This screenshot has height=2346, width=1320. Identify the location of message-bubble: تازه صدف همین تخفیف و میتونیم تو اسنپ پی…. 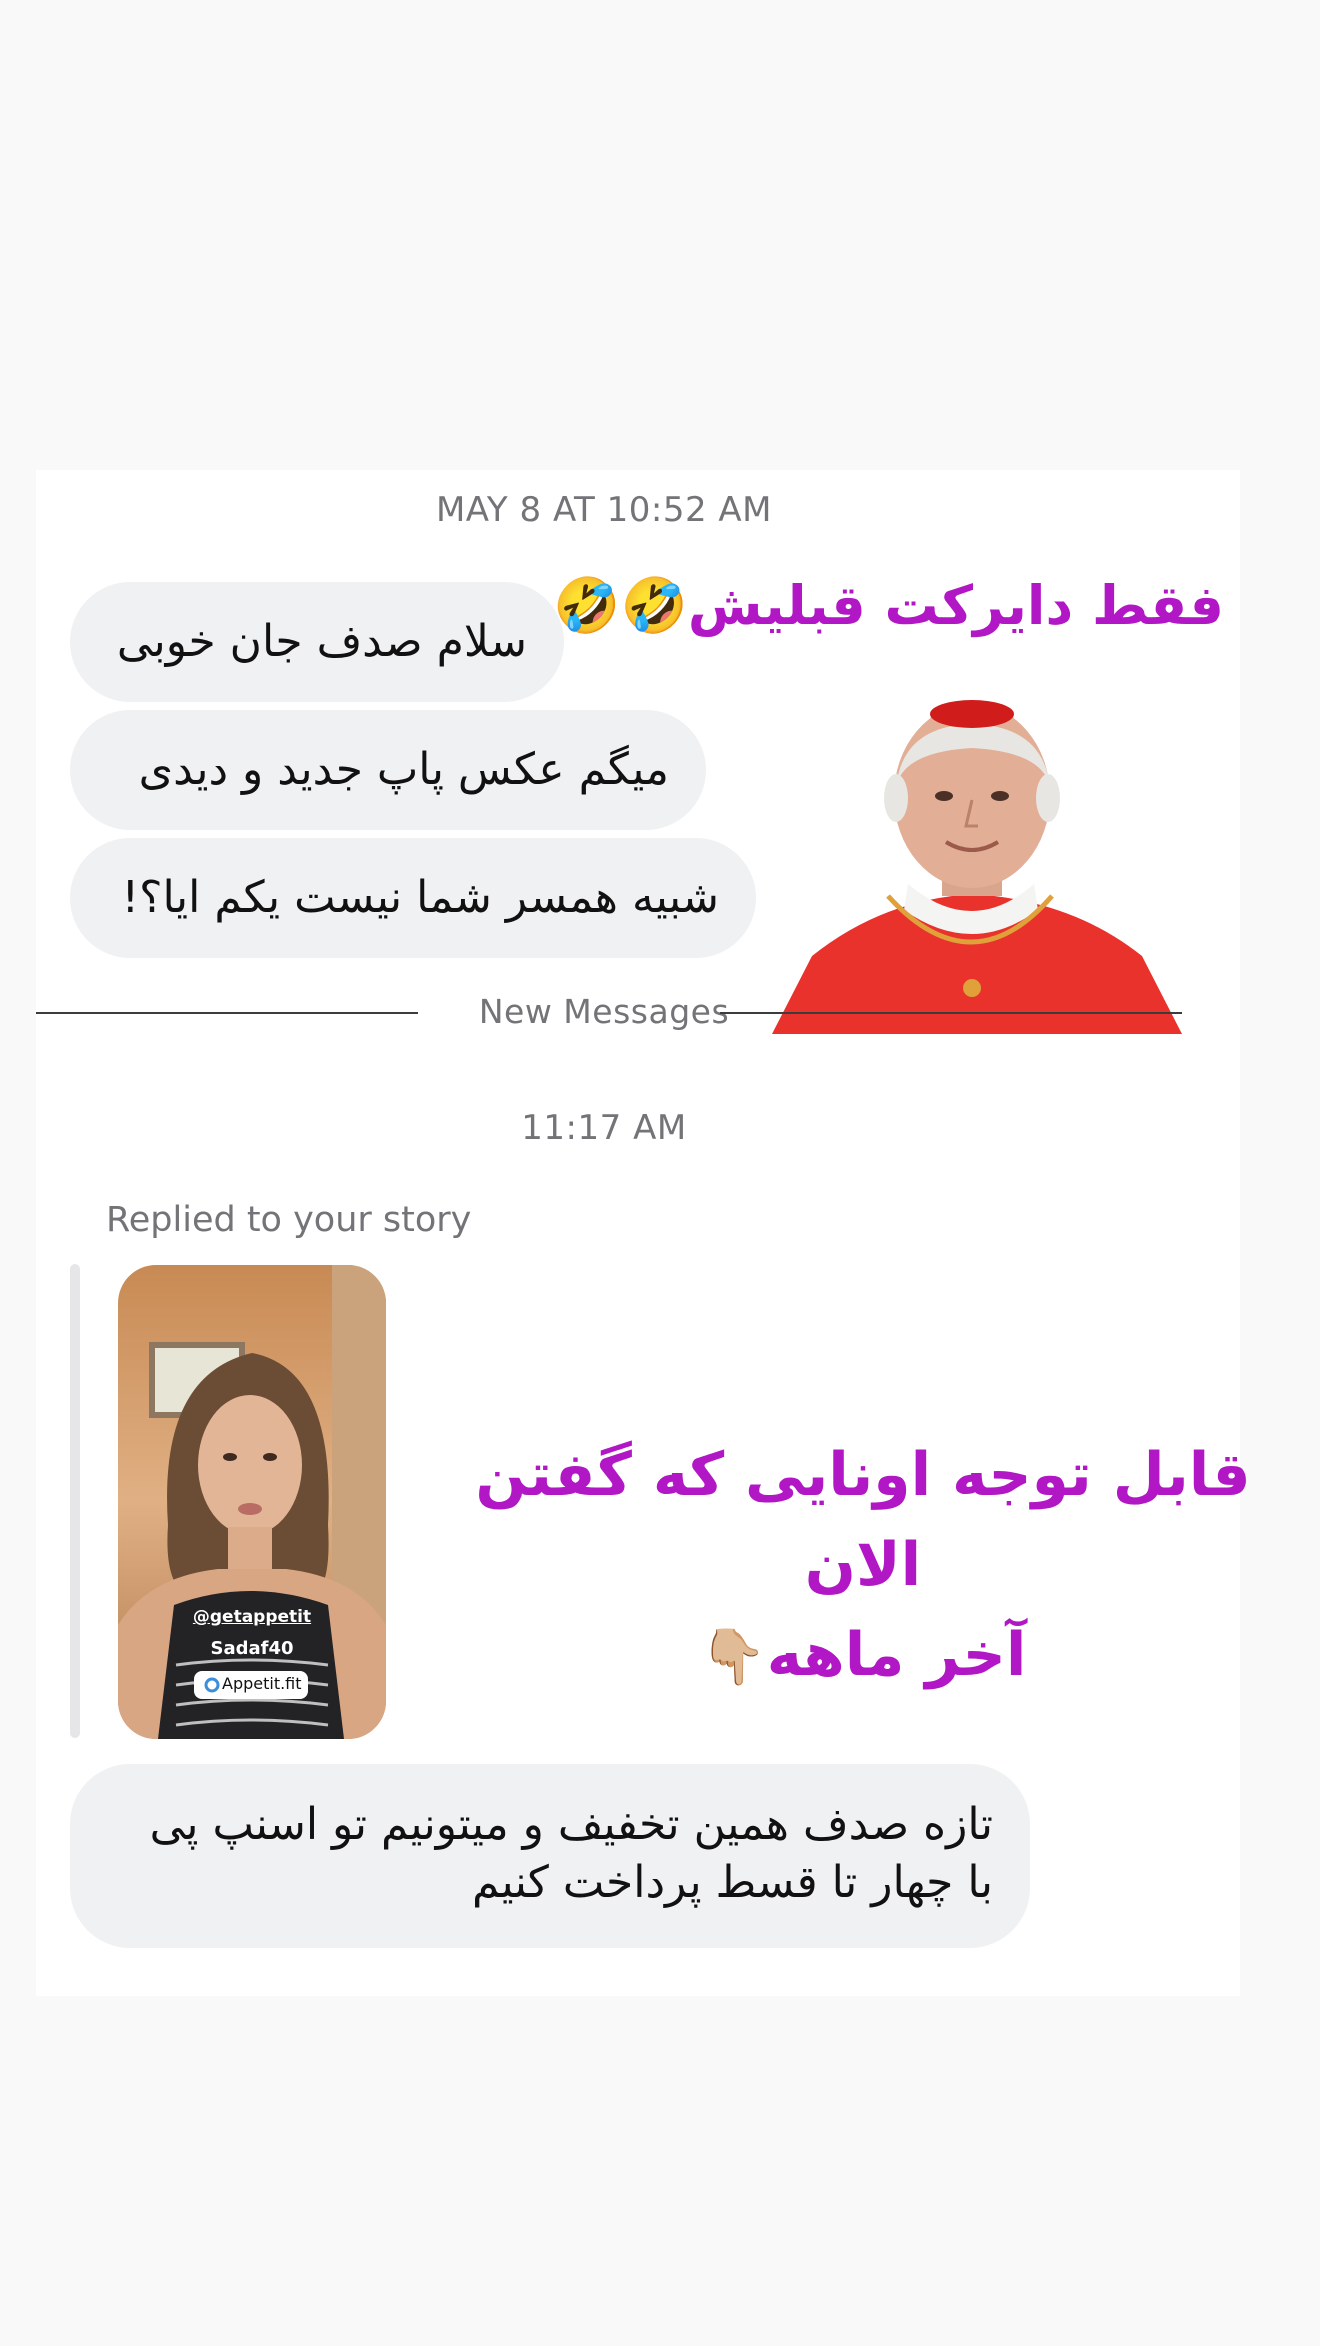
(550, 1856).